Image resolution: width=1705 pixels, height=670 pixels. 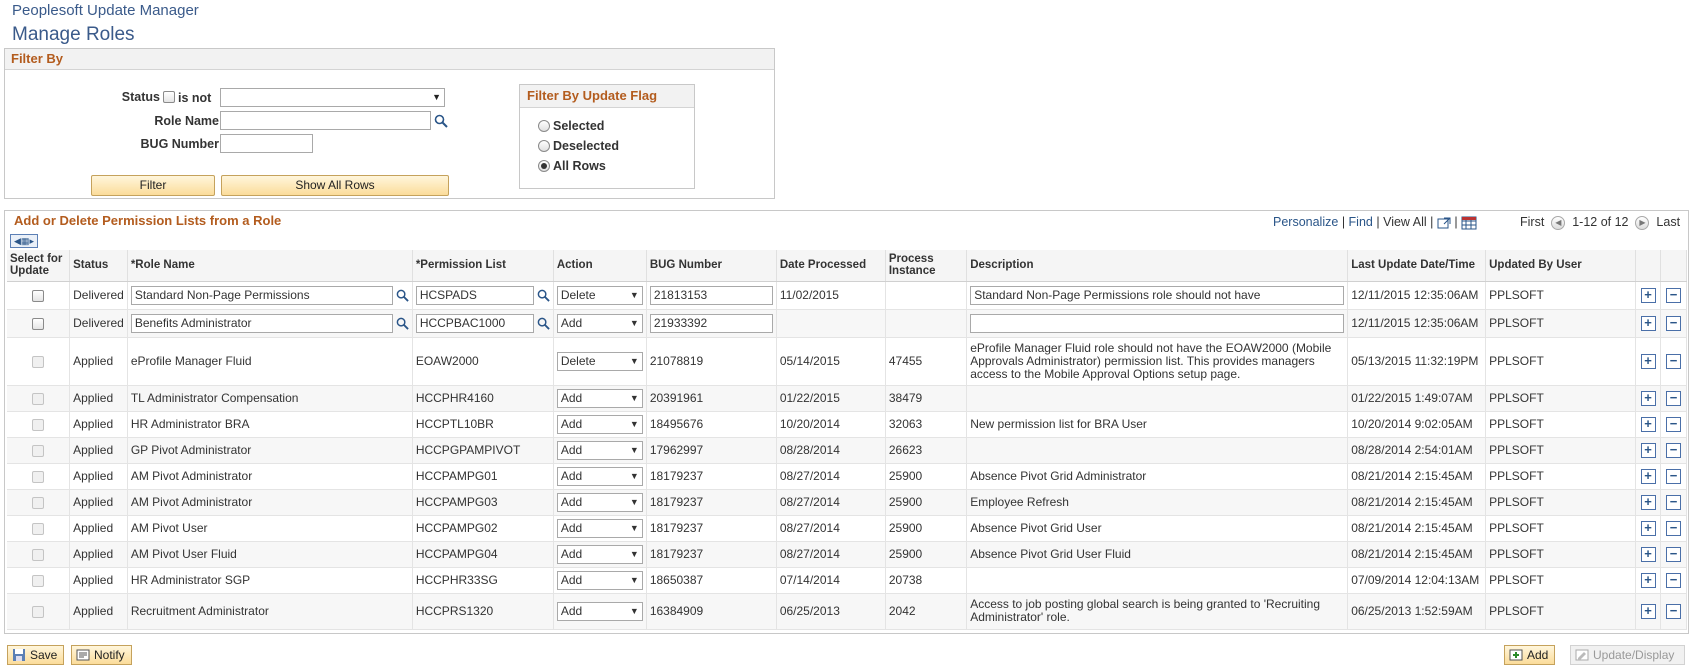 What do you see at coordinates (1305, 222) in the screenshot?
I see `personalize-link: Personalize` at bounding box center [1305, 222].